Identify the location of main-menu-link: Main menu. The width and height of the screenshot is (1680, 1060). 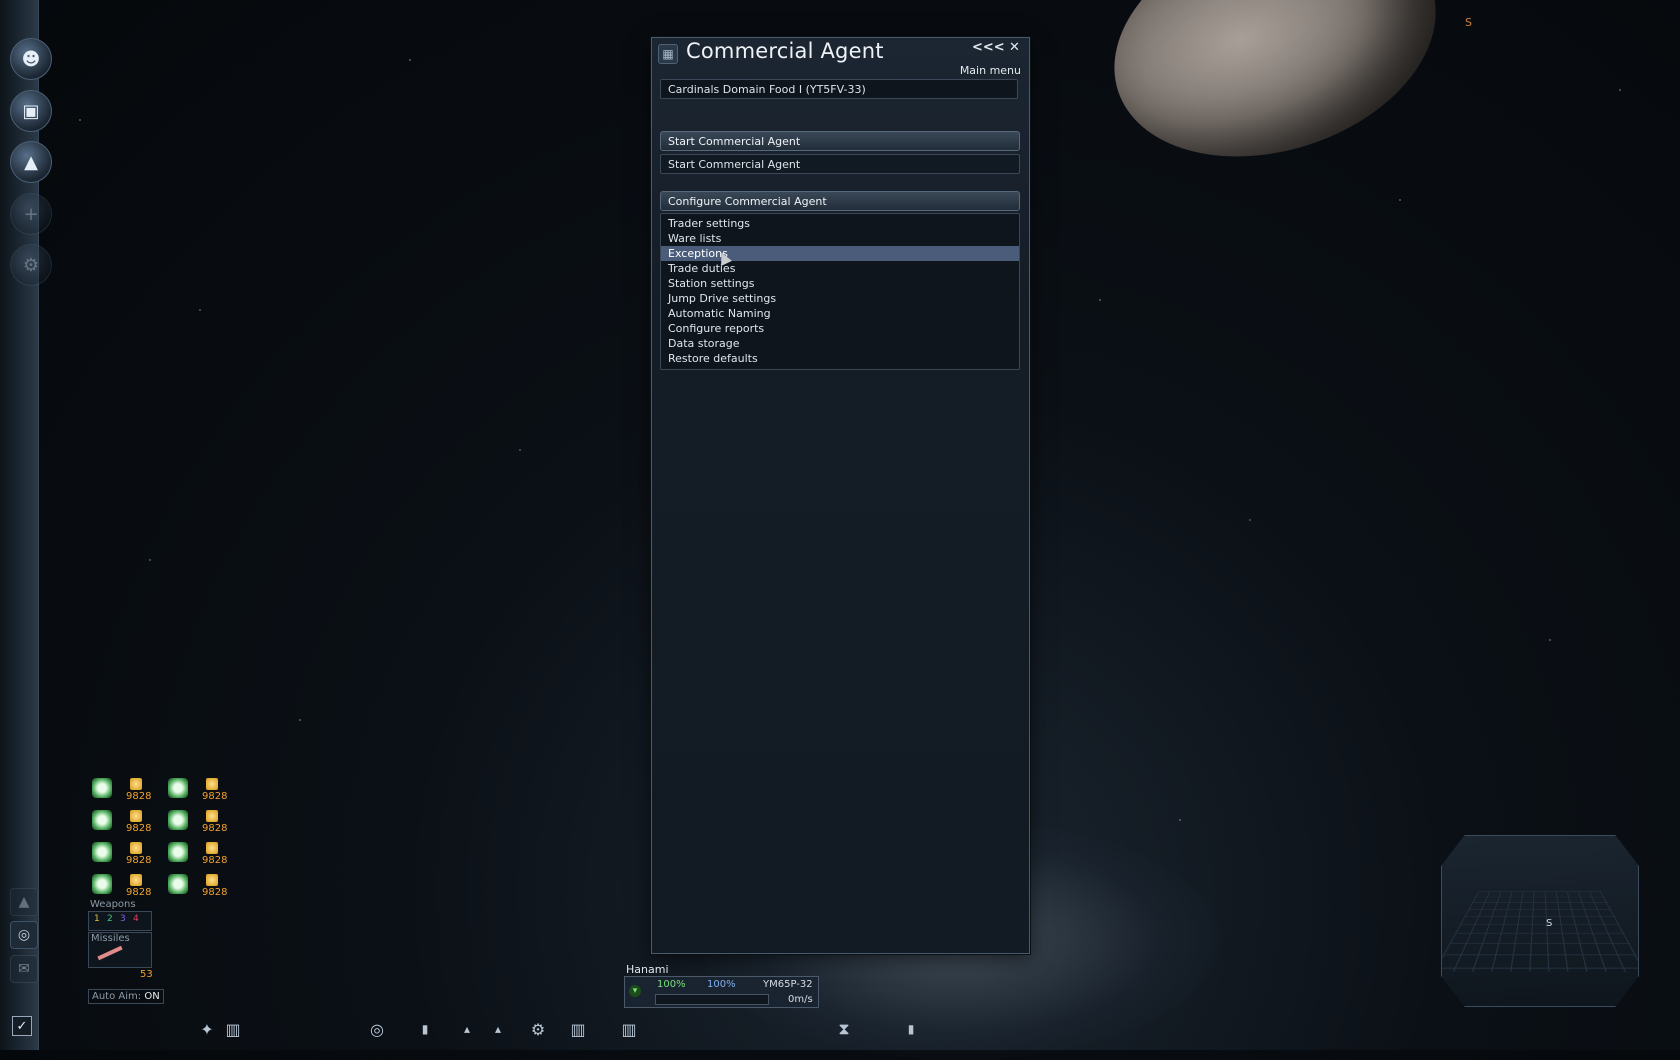
(990, 70).